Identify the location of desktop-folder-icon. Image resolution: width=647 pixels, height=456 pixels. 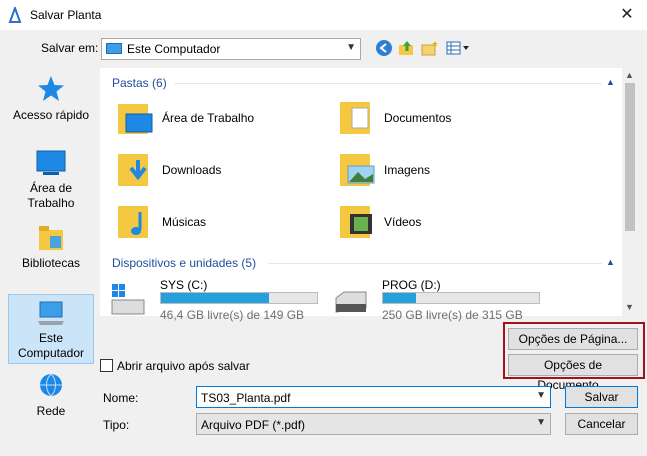
(135, 119).